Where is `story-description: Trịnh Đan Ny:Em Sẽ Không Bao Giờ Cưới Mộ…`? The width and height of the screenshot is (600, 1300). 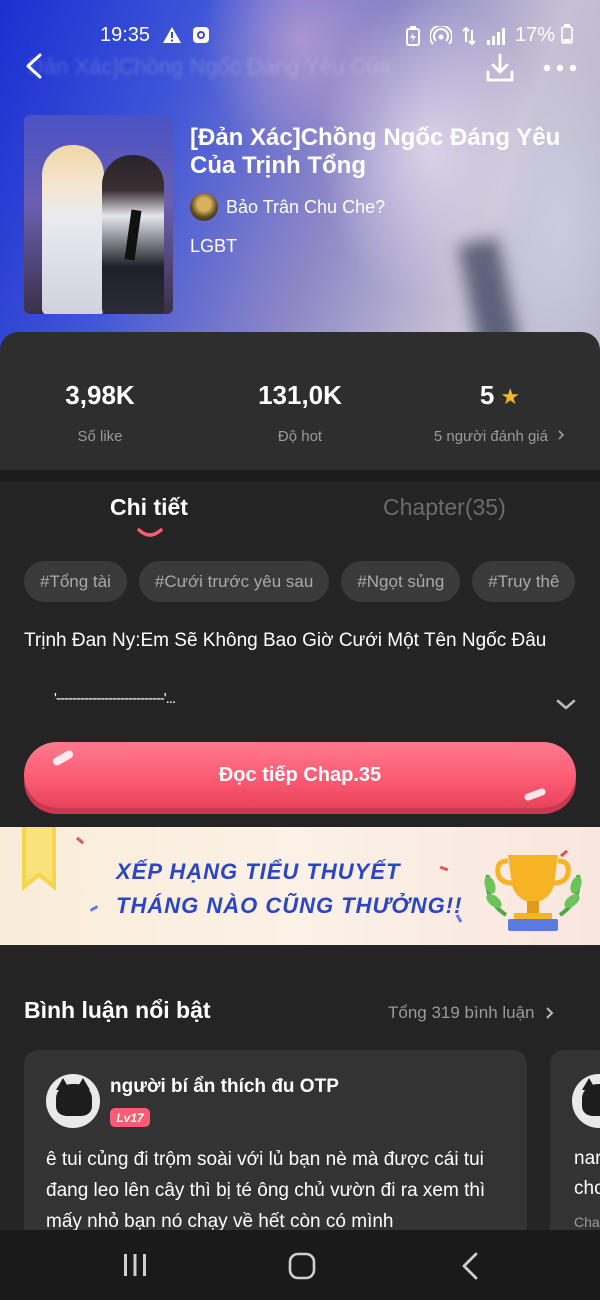
story-description: Trịnh Đan Ny:Em Sẽ Không Bao Giờ Cưới Mộ… is located at coordinates (285, 640).